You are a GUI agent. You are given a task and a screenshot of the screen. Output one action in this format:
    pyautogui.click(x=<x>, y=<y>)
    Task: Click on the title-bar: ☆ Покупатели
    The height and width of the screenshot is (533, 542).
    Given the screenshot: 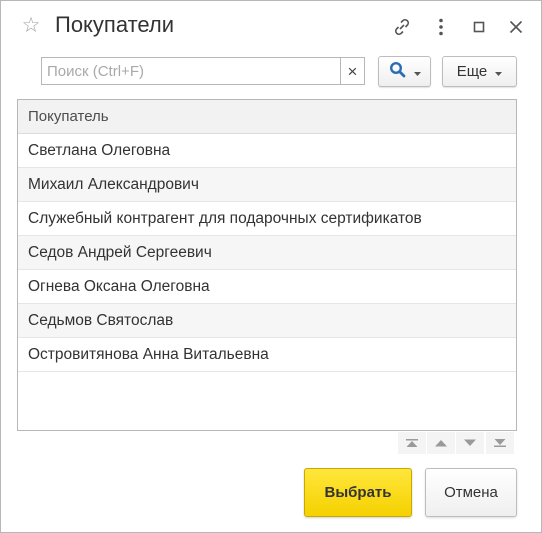 What is the action you would take?
    pyautogui.click(x=271, y=27)
    